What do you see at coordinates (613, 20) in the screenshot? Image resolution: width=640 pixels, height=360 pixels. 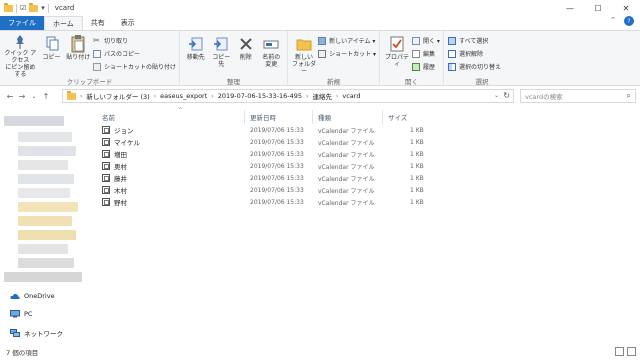 I see `collapse-ribbon-icon: ⌃` at bounding box center [613, 20].